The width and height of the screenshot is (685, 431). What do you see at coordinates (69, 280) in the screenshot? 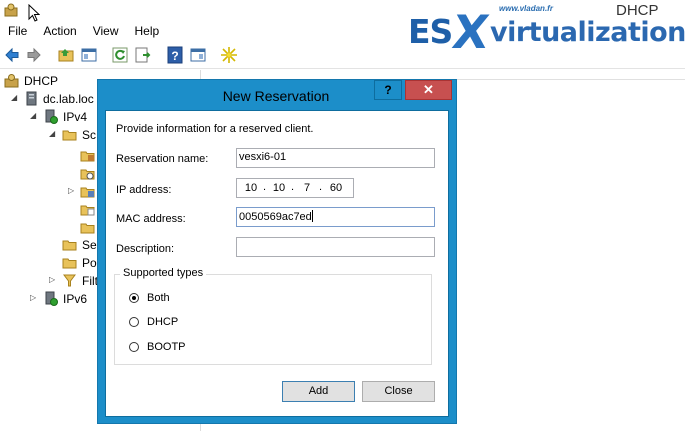
I see `filter-icon` at bounding box center [69, 280].